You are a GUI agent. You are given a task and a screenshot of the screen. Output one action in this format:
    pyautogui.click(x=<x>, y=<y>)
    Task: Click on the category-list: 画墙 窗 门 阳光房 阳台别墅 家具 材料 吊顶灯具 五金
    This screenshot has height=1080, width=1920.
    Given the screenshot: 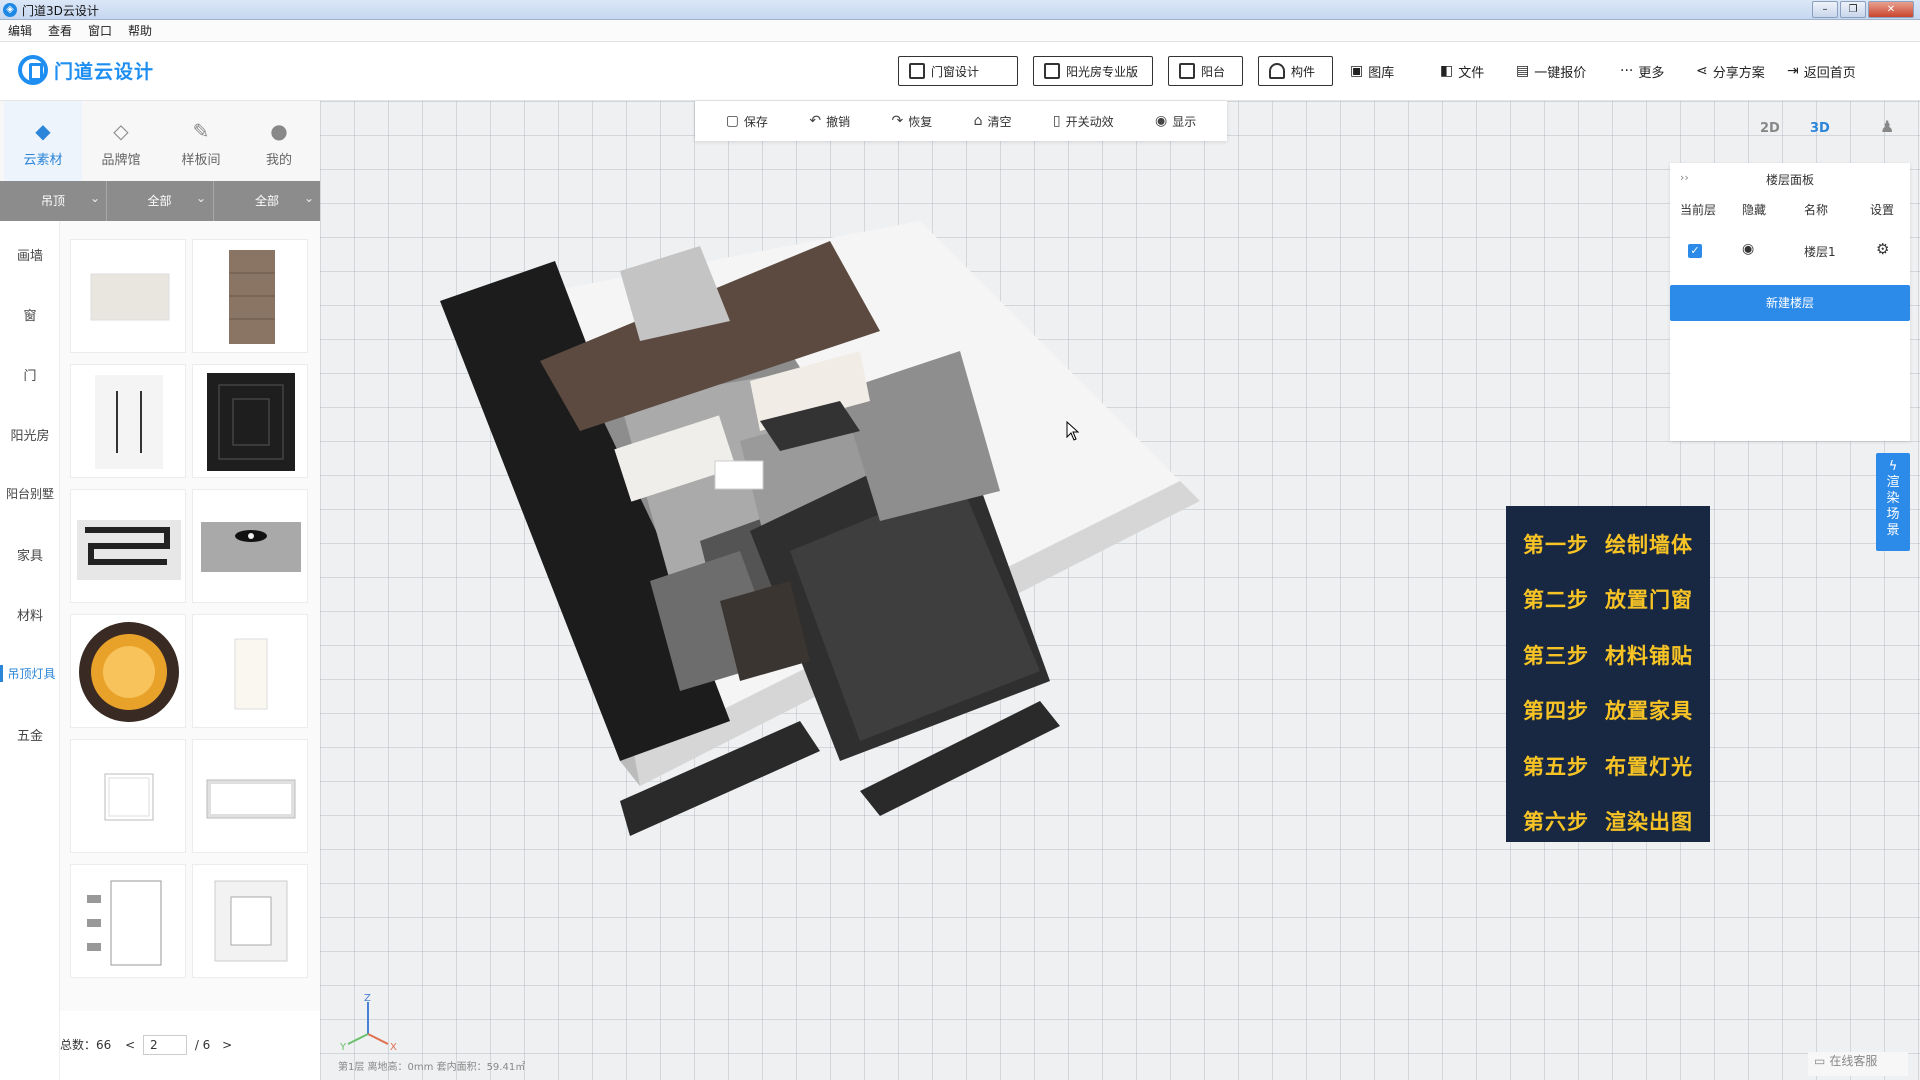 What is the action you would take?
    pyautogui.click(x=30, y=650)
    